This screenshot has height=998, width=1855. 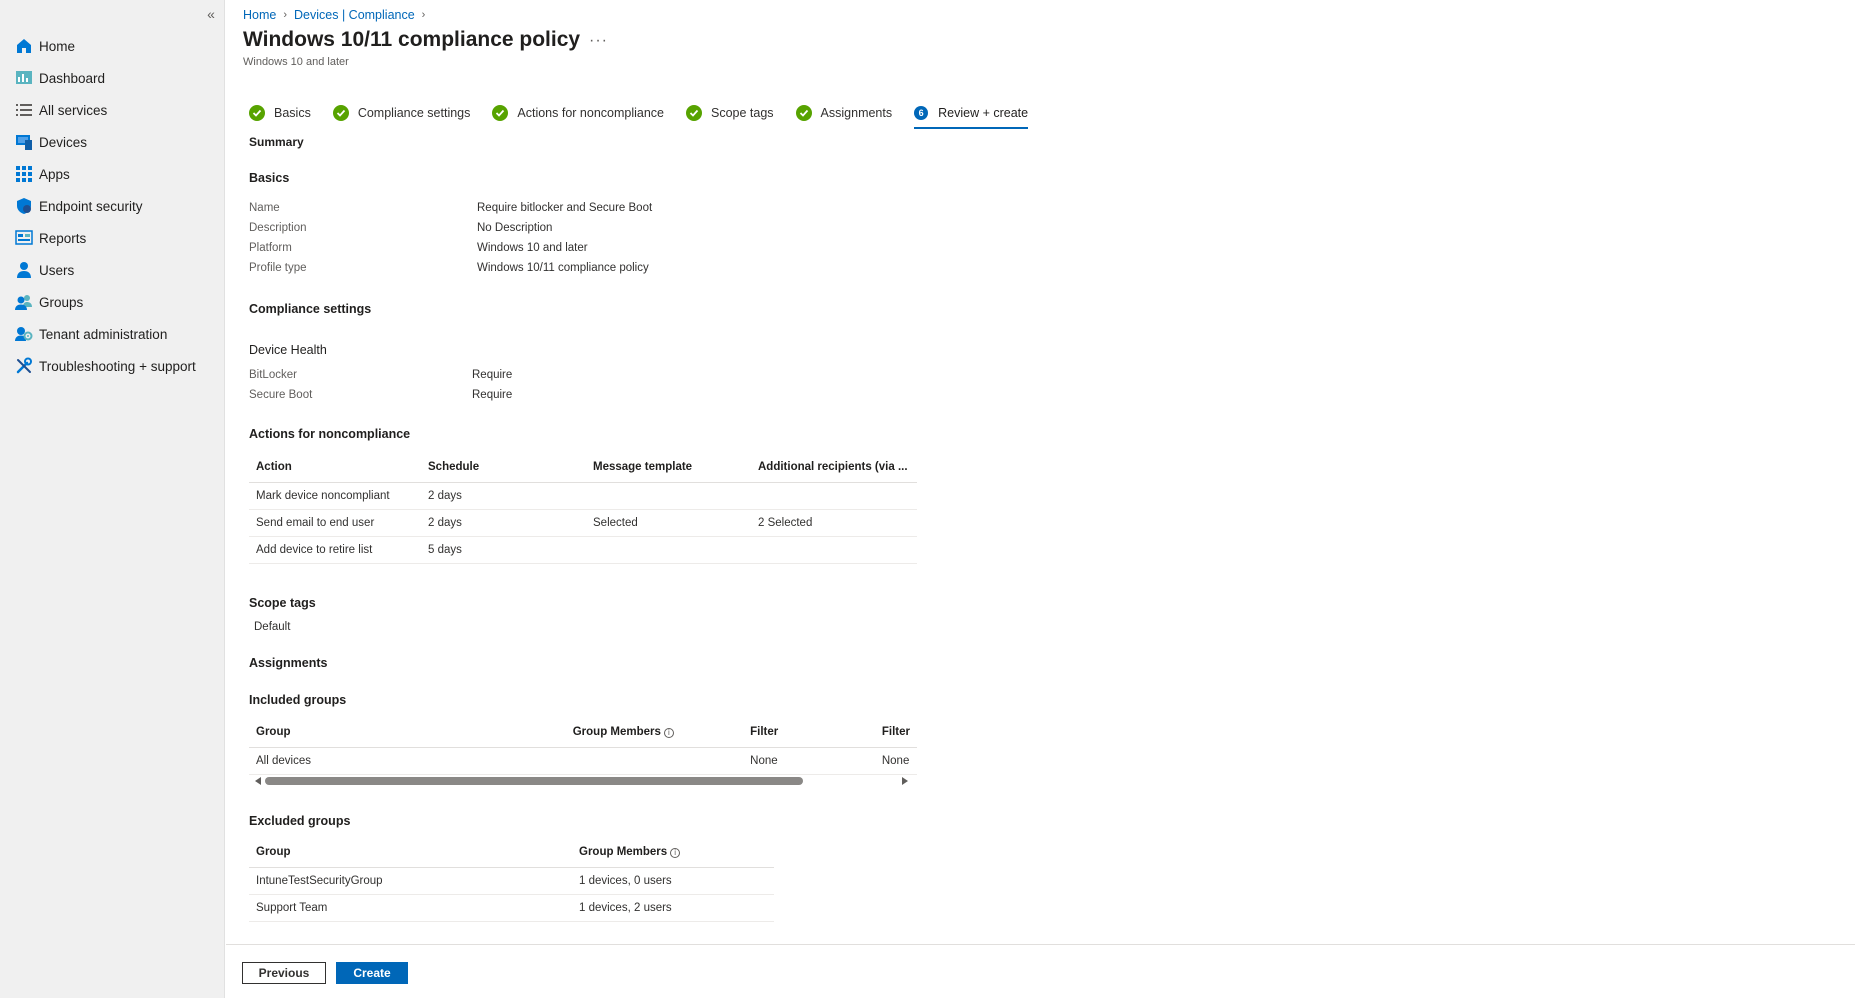 I want to click on scrollbar-thumb, so click(x=534, y=781).